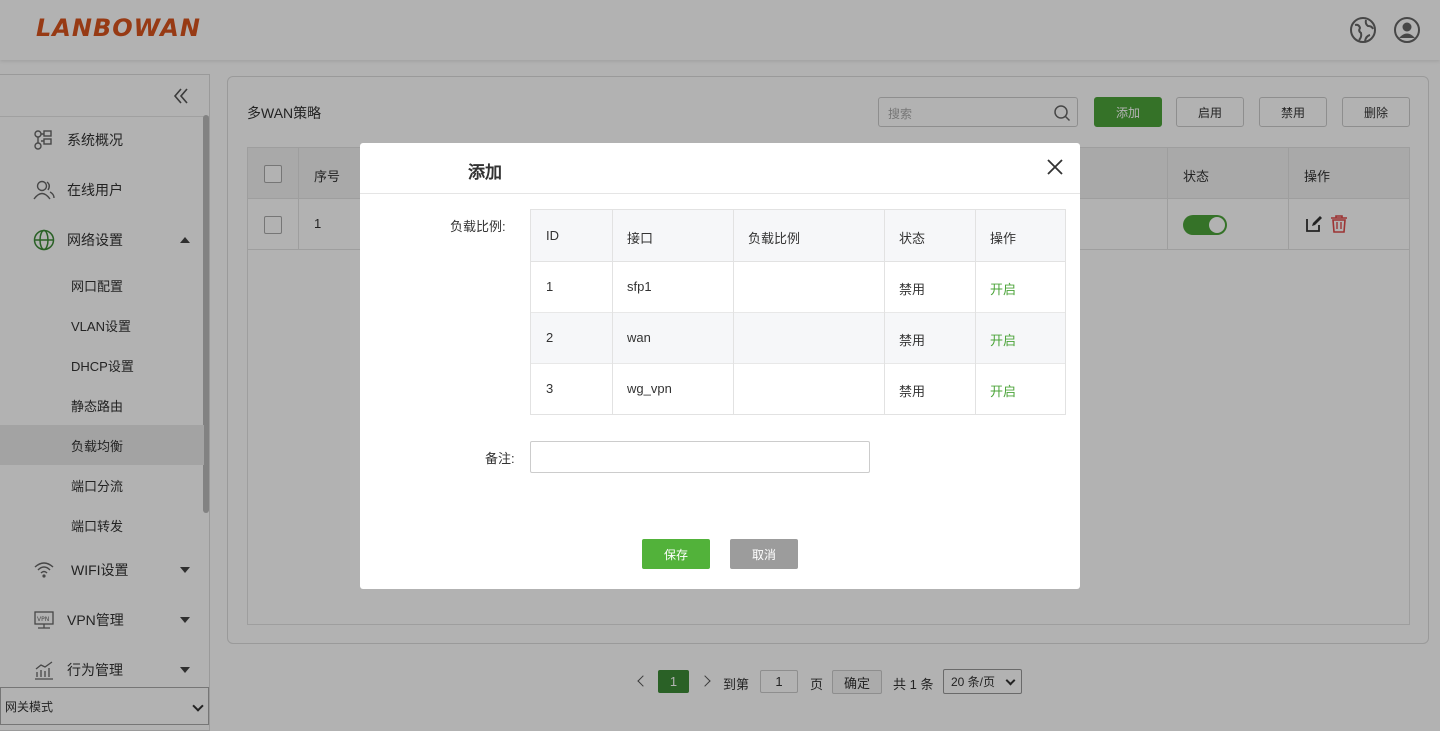 This screenshot has height=731, width=1440. What do you see at coordinates (639, 286) in the screenshot?
I see `row-interface: sfp1` at bounding box center [639, 286].